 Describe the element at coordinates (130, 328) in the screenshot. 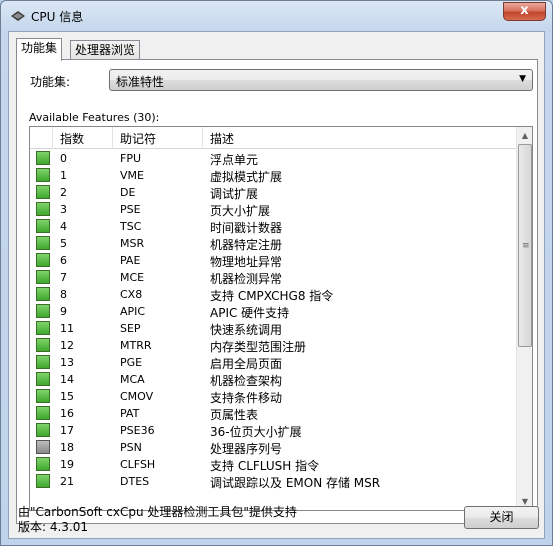

I see `row-mnemonic: SEP` at that location.